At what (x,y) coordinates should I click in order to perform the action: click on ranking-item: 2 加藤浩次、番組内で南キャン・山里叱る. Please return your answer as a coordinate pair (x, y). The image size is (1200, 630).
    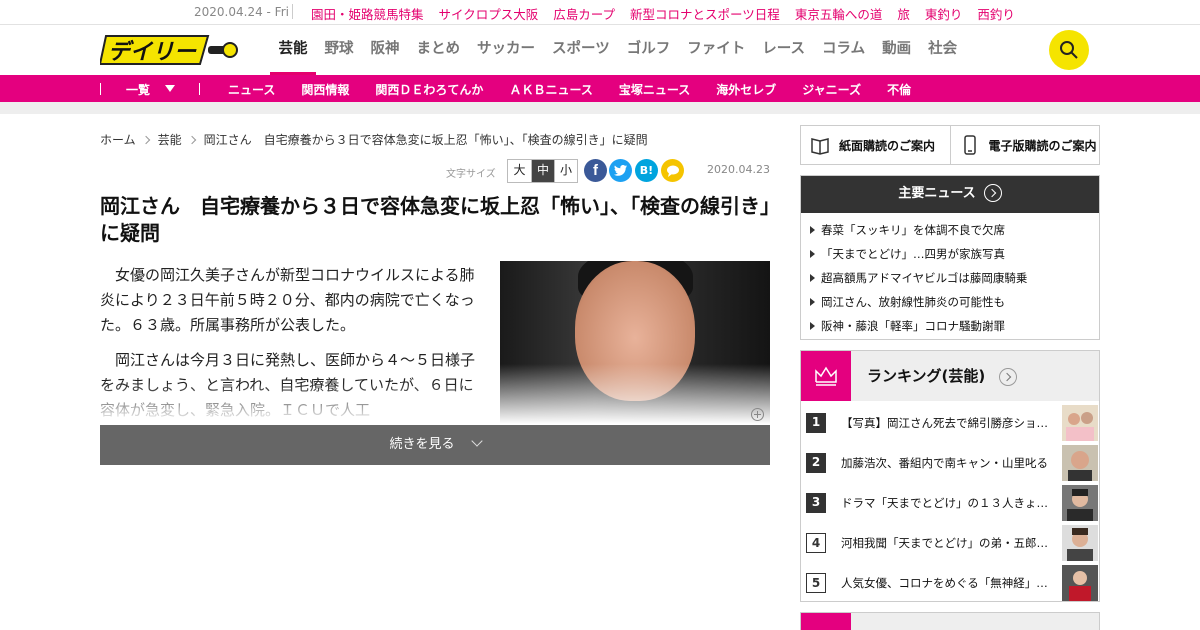
    Looking at the image, I should click on (952, 463).